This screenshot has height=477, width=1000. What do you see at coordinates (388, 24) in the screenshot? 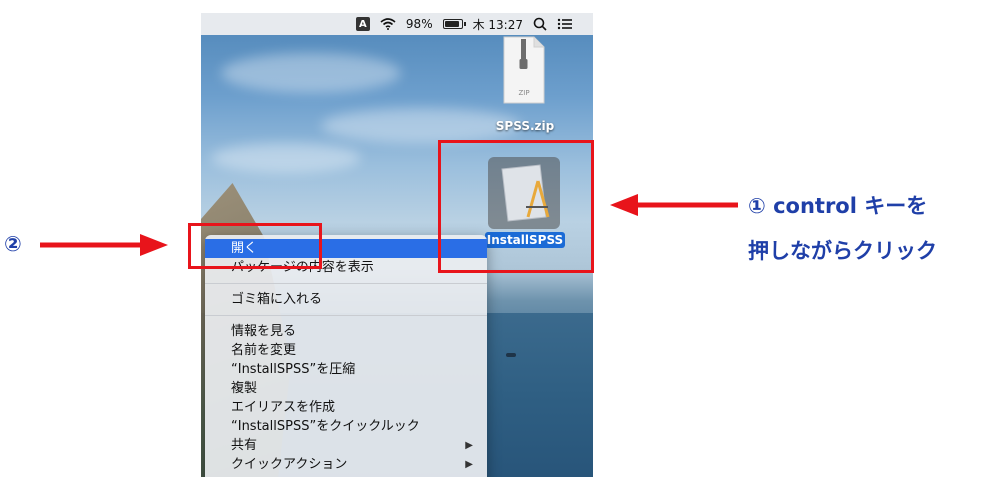
I see `wifi-icon` at bounding box center [388, 24].